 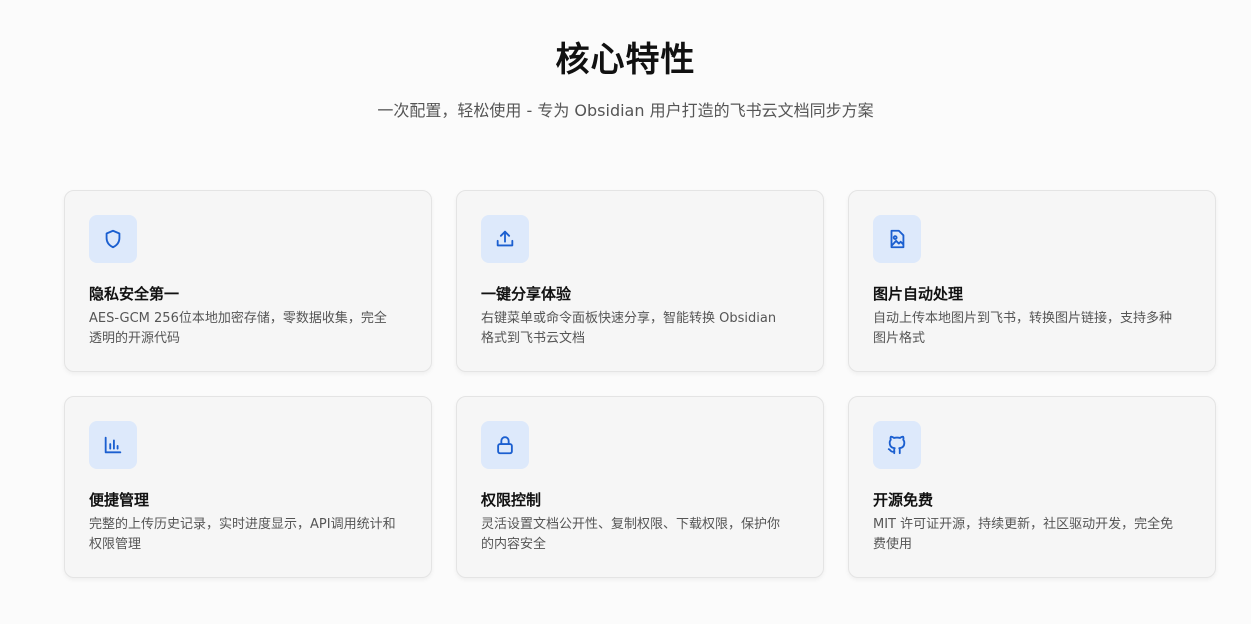 I want to click on feature-title: 隐私安全第一, so click(x=134, y=294).